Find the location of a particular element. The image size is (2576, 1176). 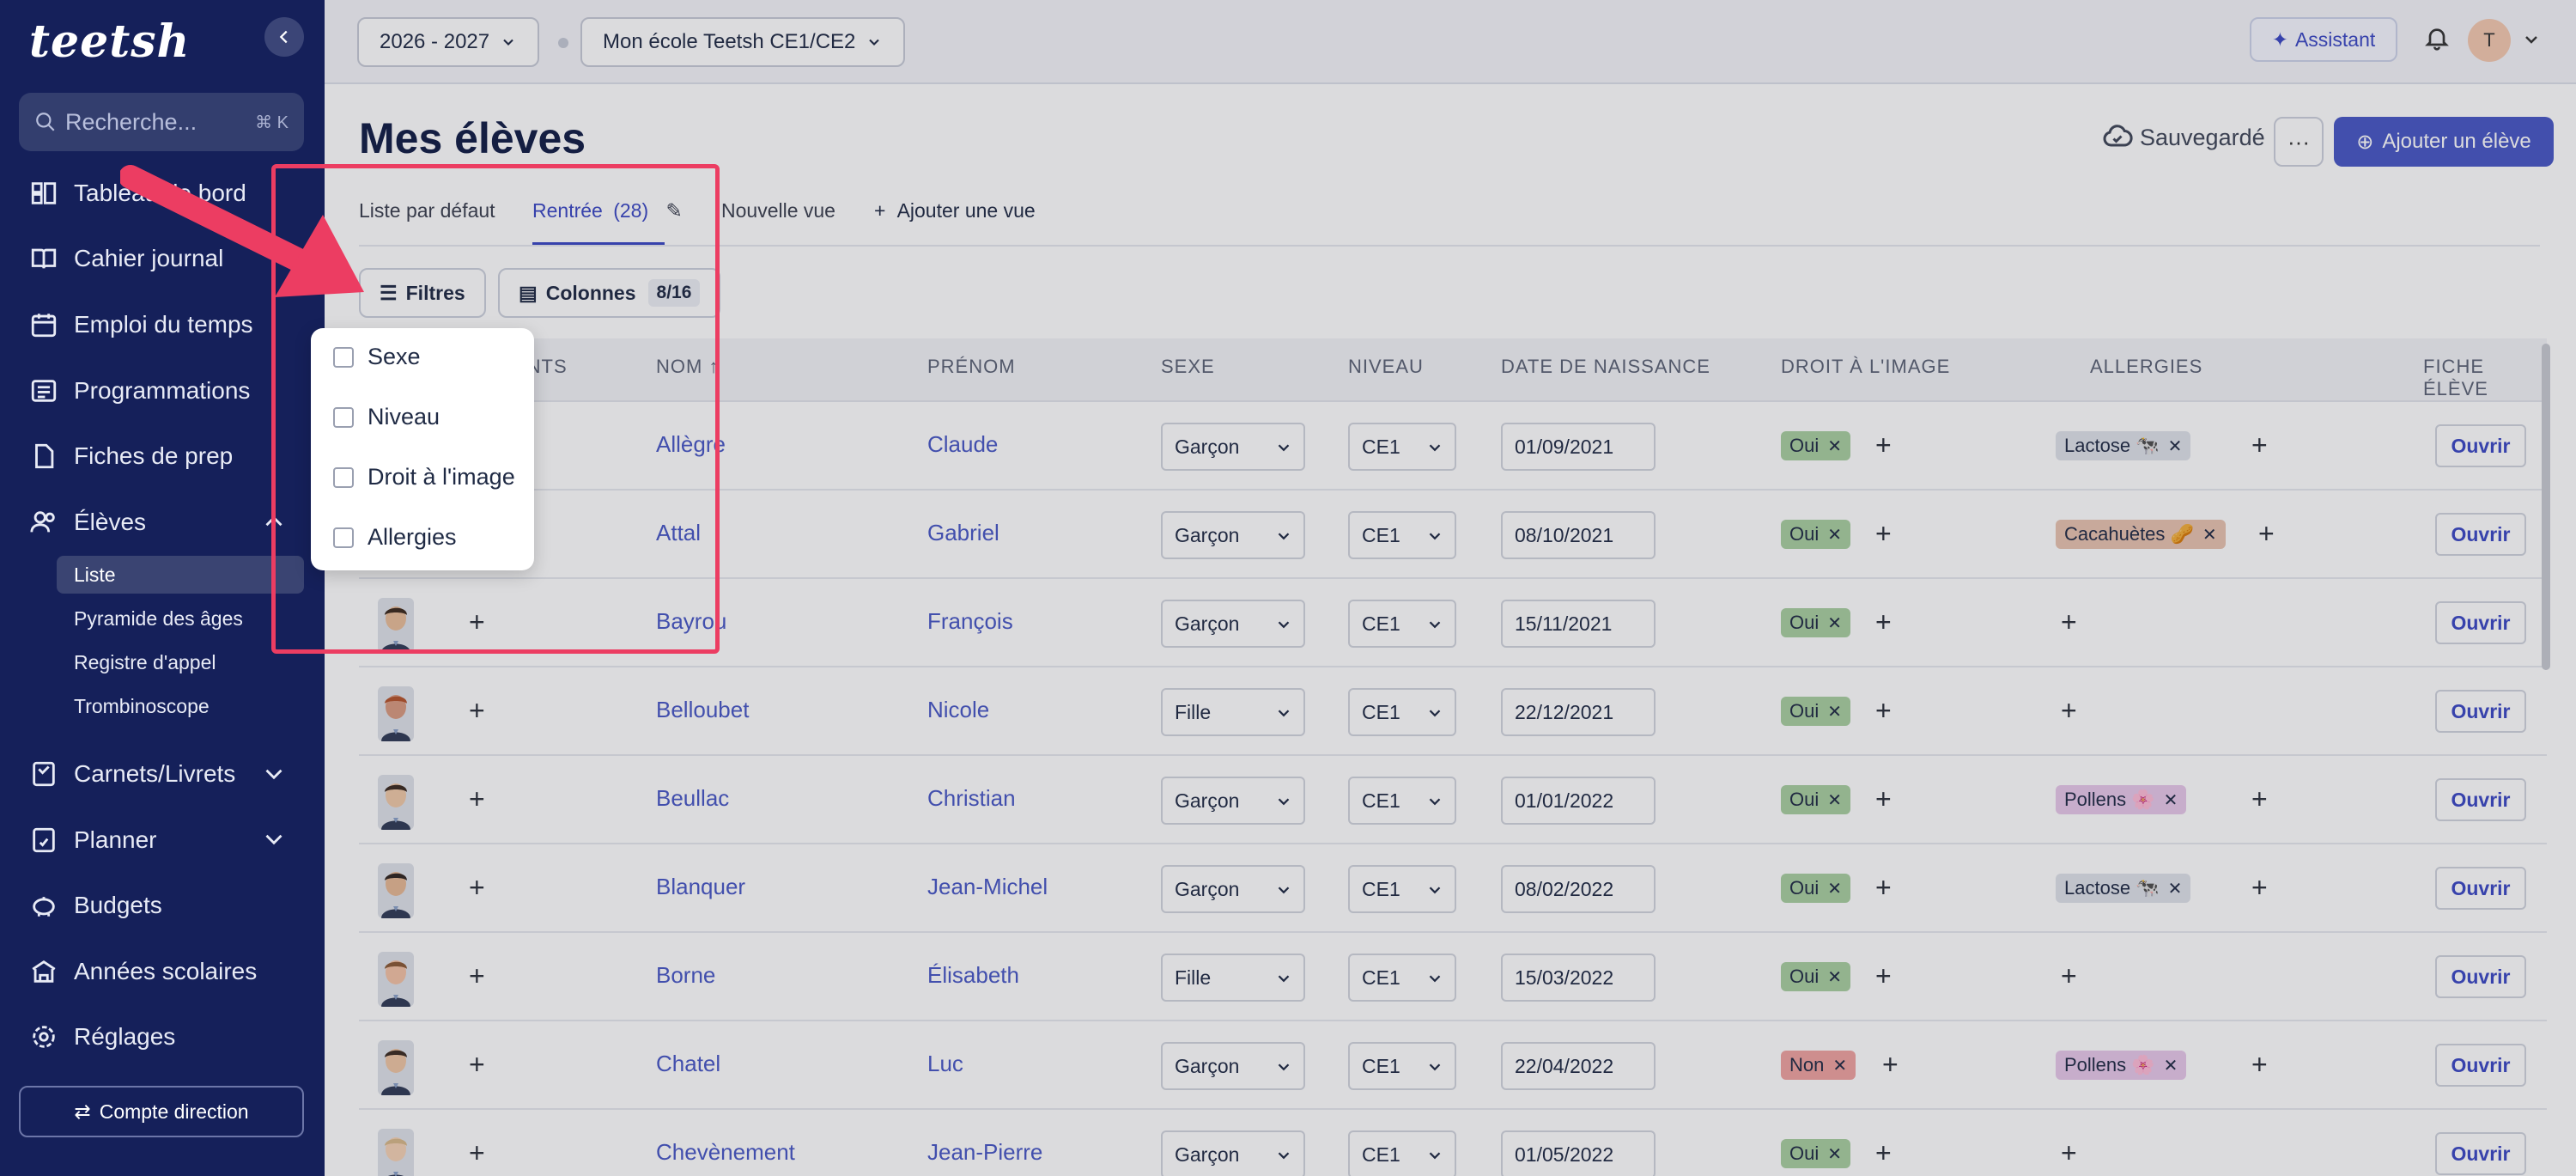

student-first-name: Christian is located at coordinates (972, 798).